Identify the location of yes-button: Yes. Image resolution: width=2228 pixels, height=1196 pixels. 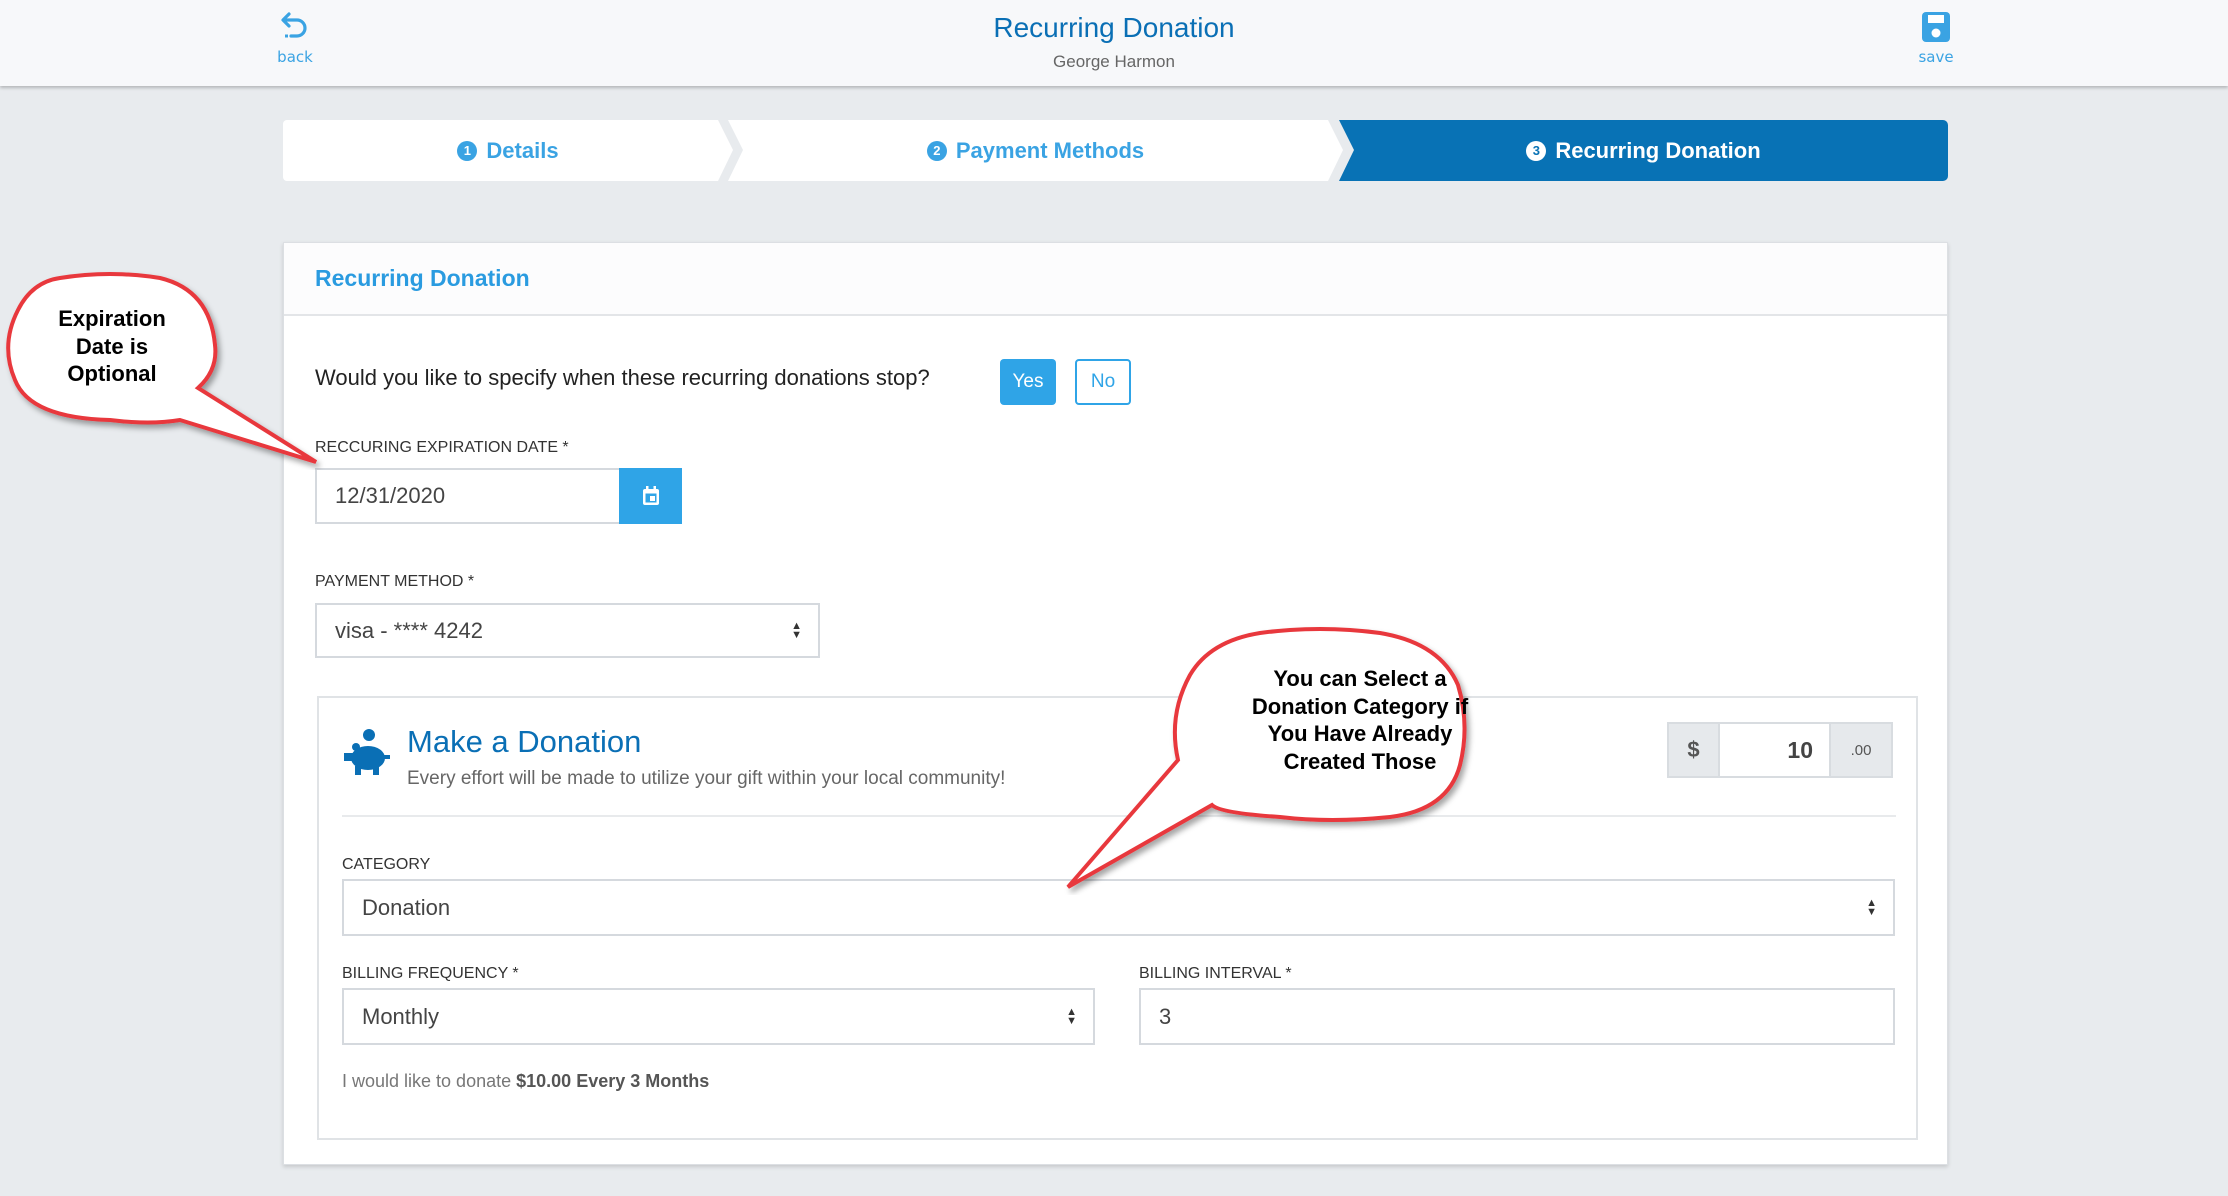
(1028, 382).